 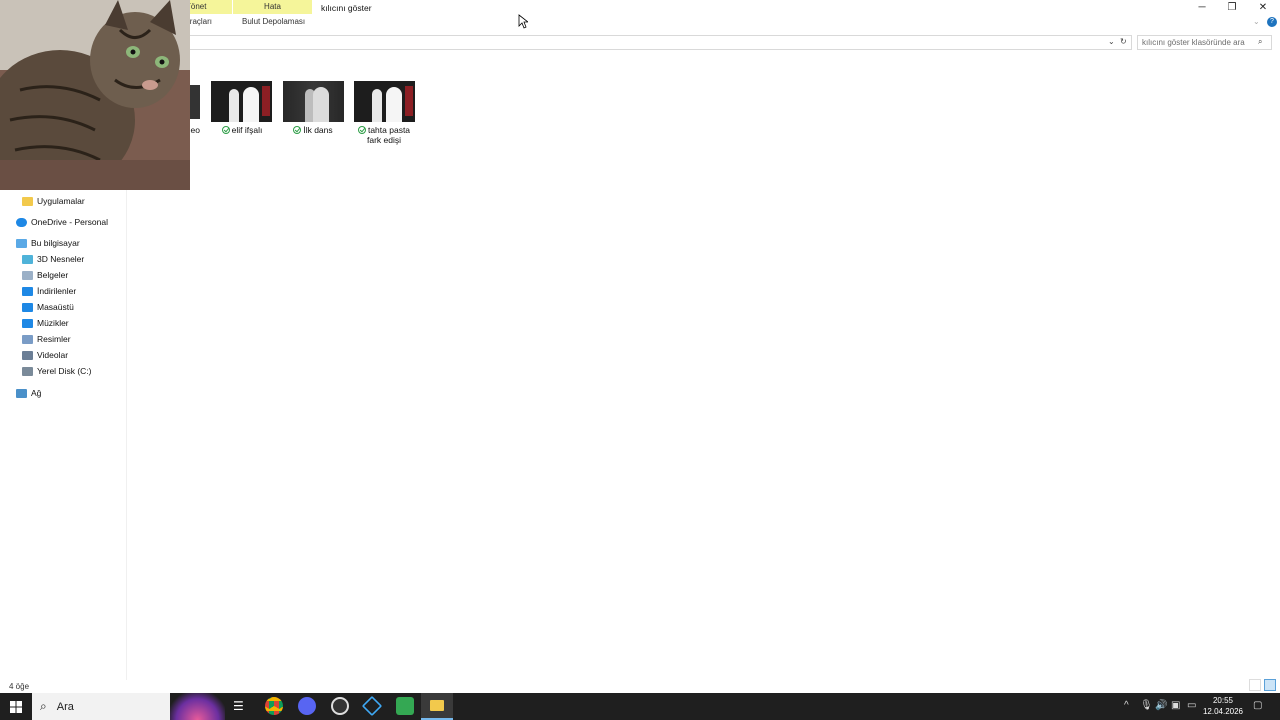 I want to click on refresh-icon: ↻, so click(x=1123, y=41).